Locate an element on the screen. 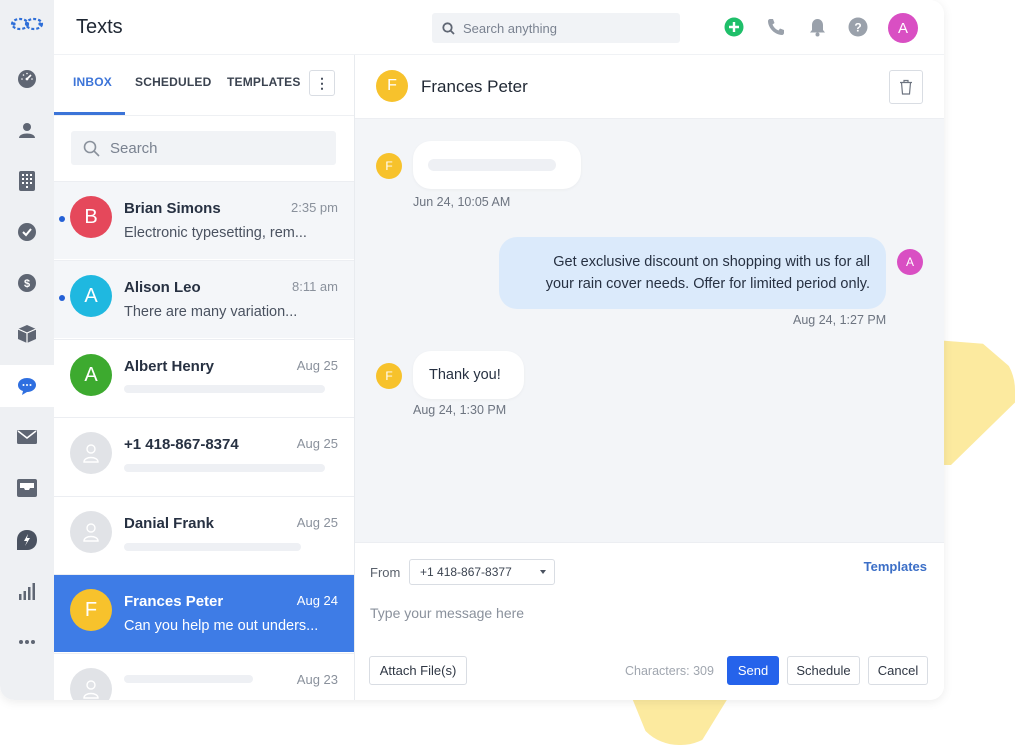 The height and width of the screenshot is (745, 1024). inbox-icon is located at coordinates (27, 488).